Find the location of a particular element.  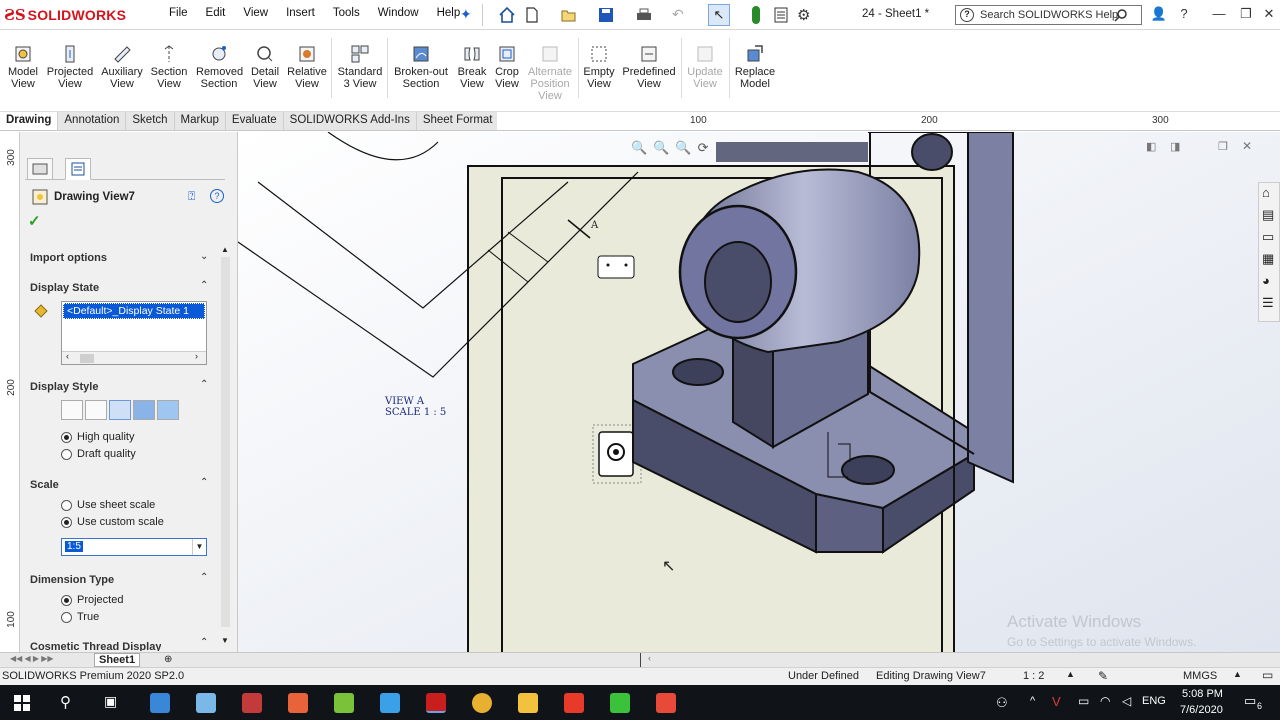

pin-icon: ✦ is located at coordinates (469, 15).